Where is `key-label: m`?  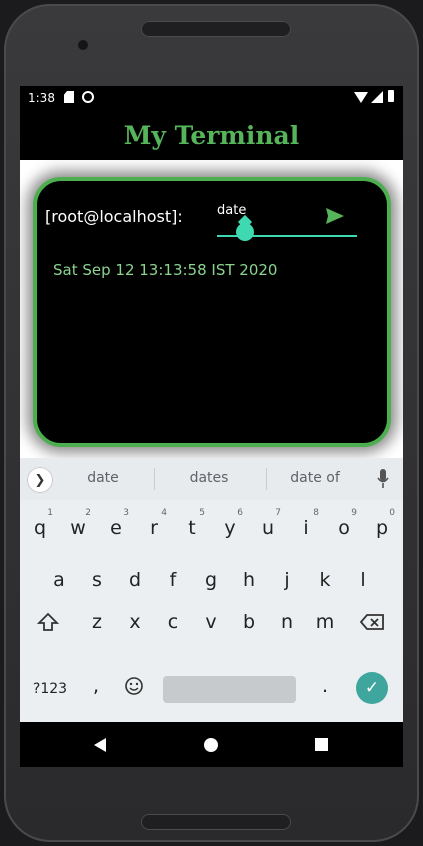 key-label: m is located at coordinates (325, 622).